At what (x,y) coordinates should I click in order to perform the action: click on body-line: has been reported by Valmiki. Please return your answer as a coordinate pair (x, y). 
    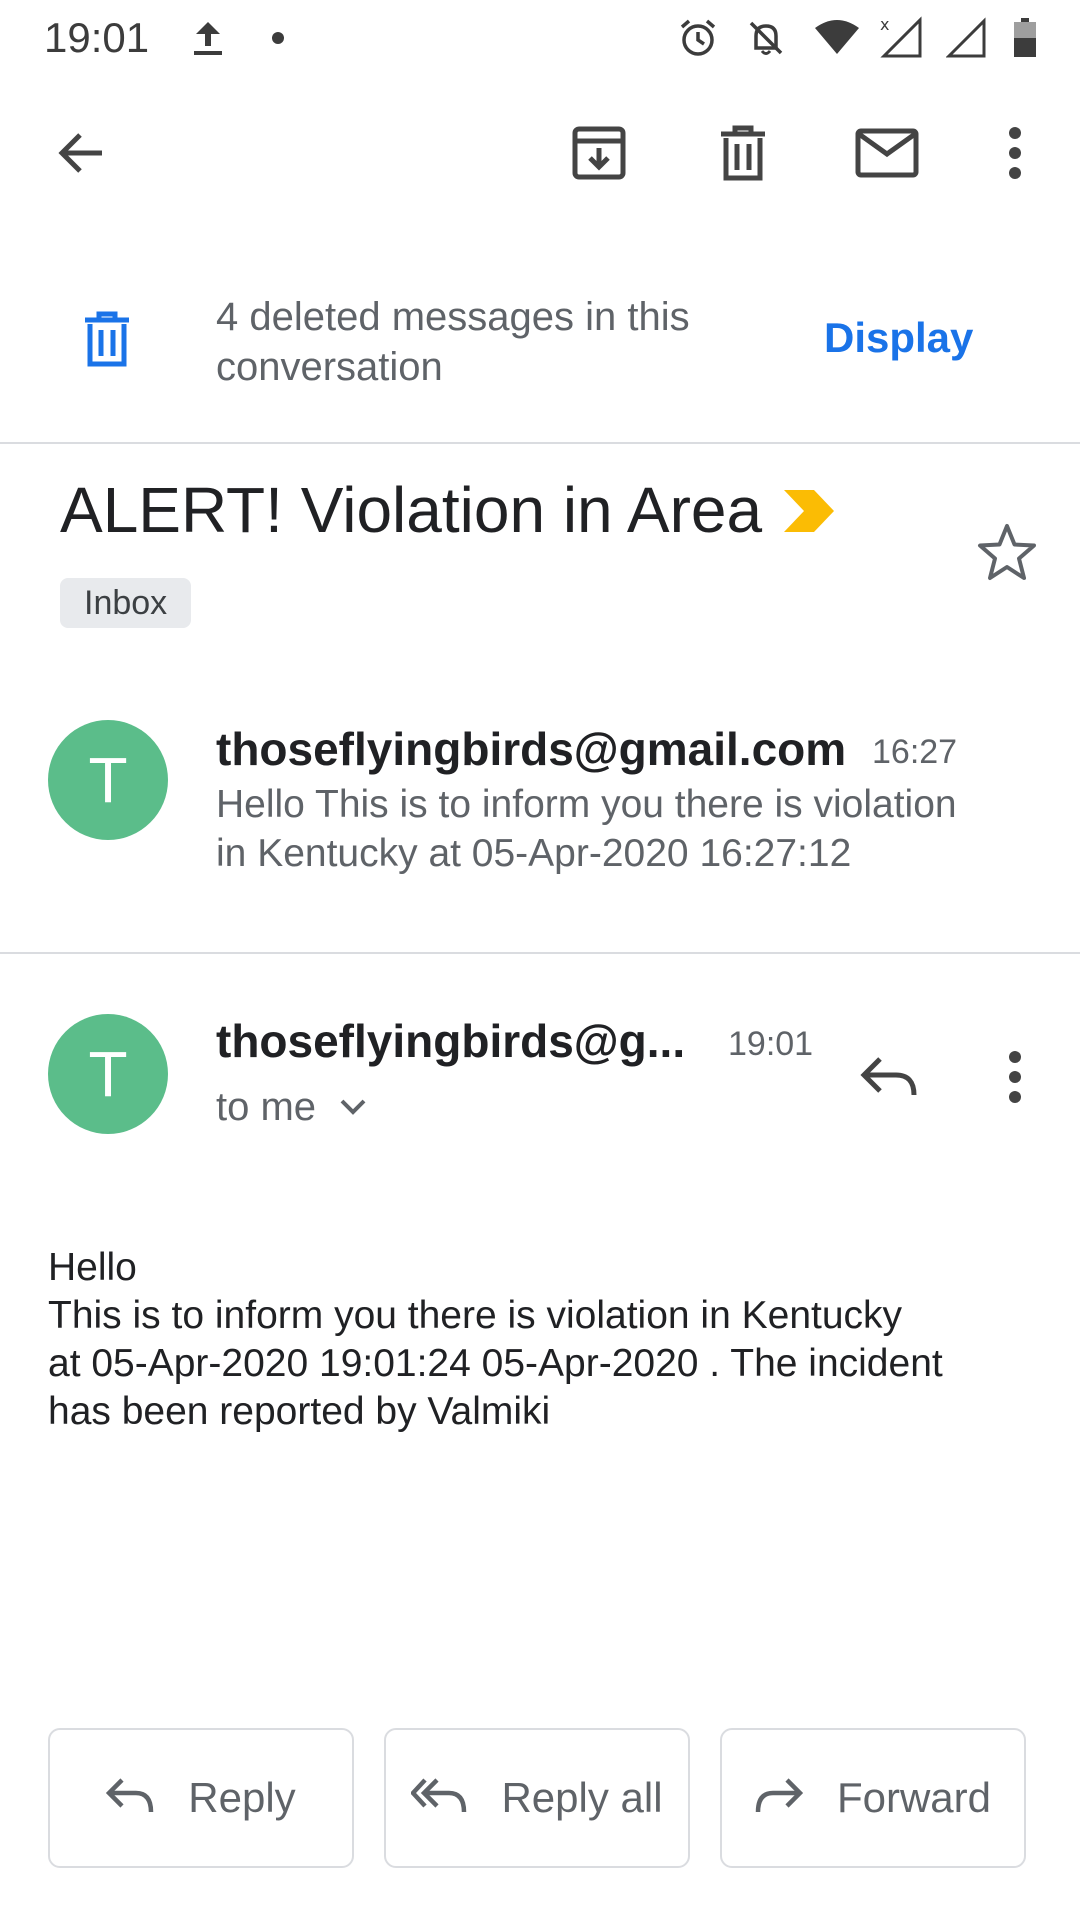
    Looking at the image, I should click on (299, 1411).